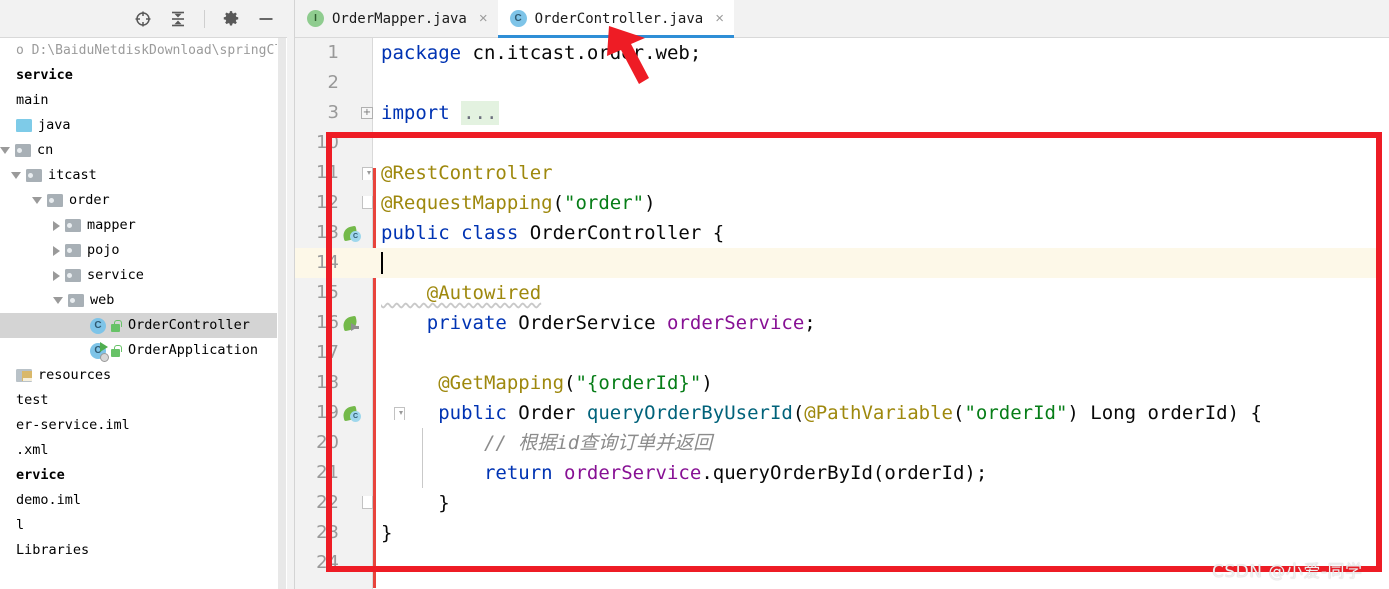 Image resolution: width=1389 pixels, height=589 pixels. Describe the element at coordinates (20, 525) in the screenshot. I see `tree-node-label: l` at that location.